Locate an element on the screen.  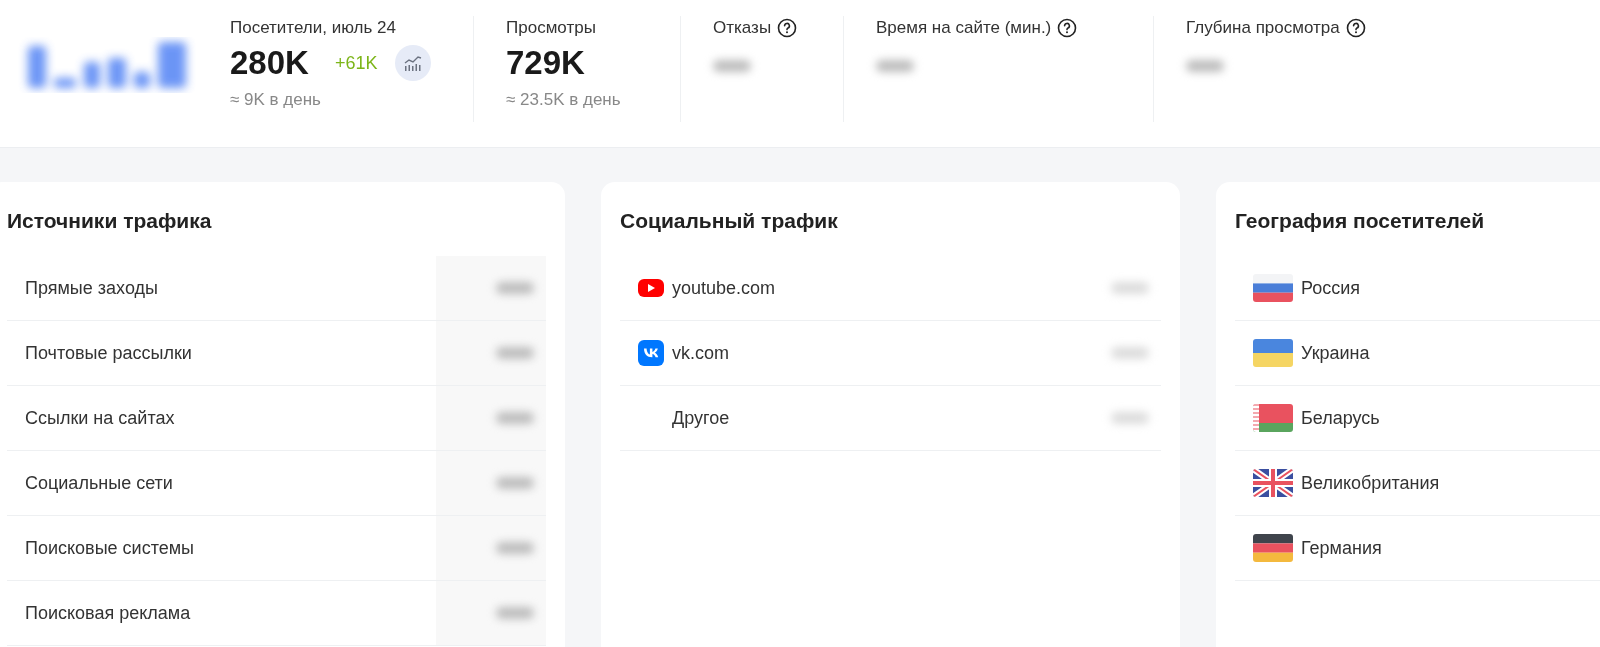
row-label: Другое is located at coordinates (701, 418).